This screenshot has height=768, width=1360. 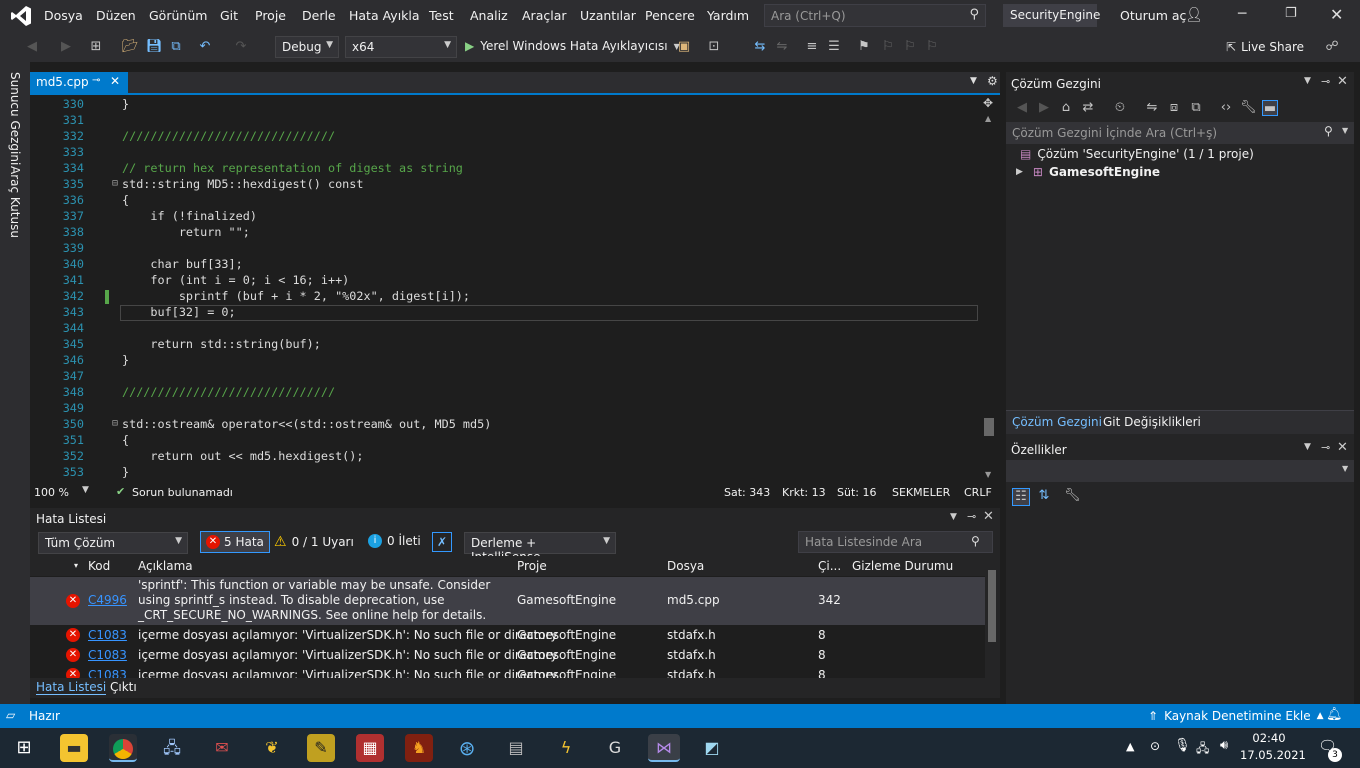 I want to click on col-suppression: Gizleme Durumu, so click(x=902, y=566).